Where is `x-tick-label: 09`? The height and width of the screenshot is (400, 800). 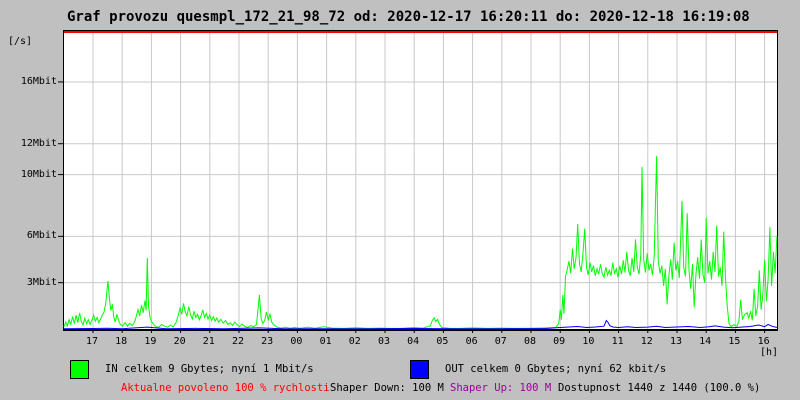 x-tick-label: 09 is located at coordinates (559, 341).